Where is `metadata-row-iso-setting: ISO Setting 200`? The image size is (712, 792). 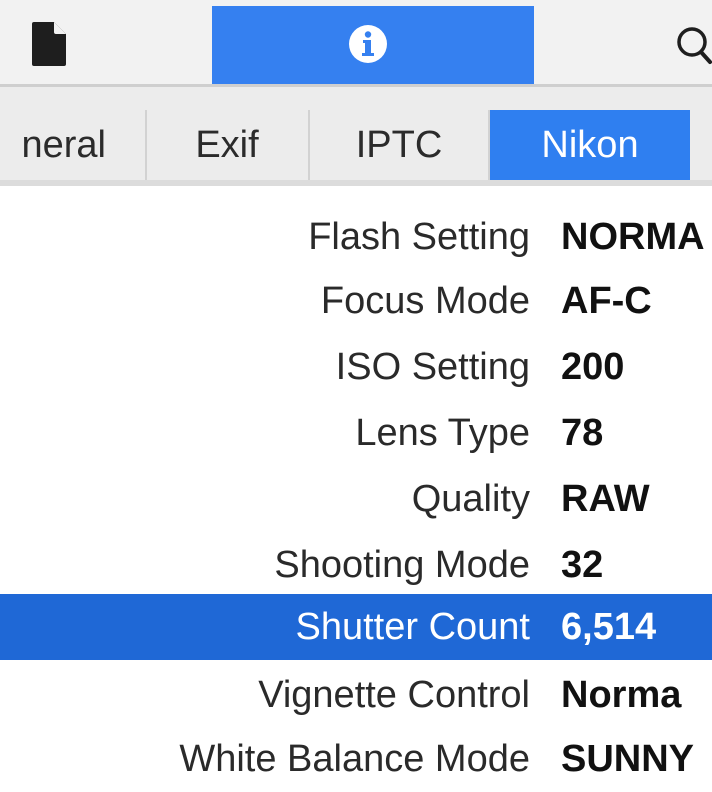 metadata-row-iso-setting: ISO Setting 200 is located at coordinates (356, 367).